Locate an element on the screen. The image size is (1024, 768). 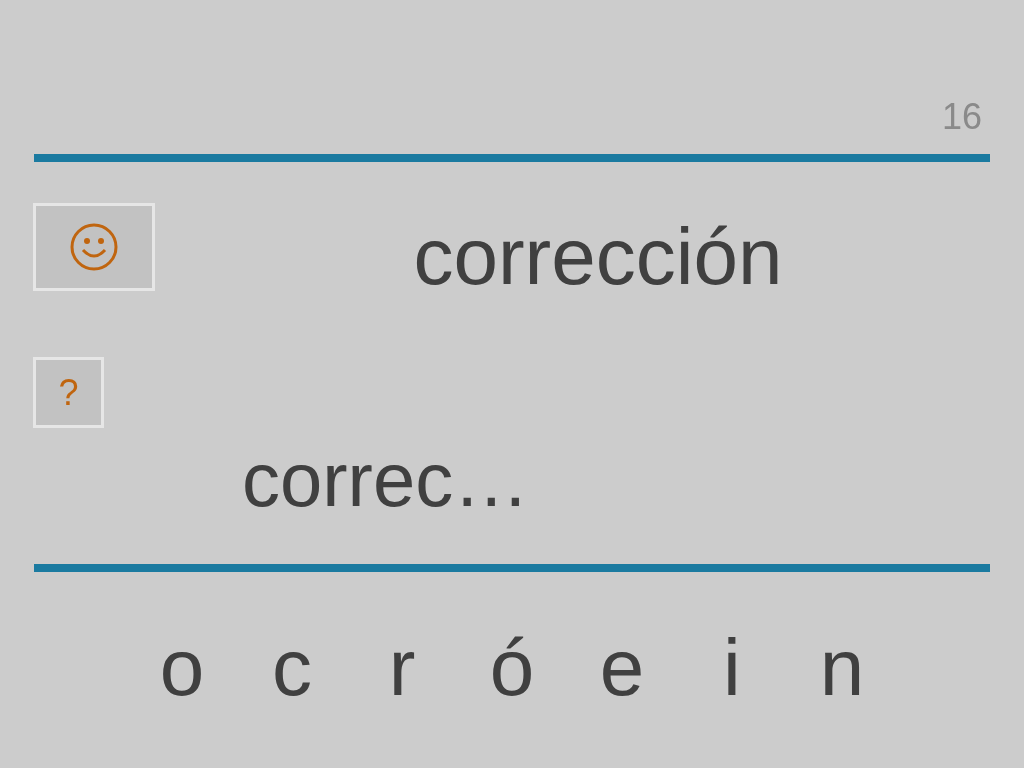
letter-tile: n is located at coordinates (842, 668).